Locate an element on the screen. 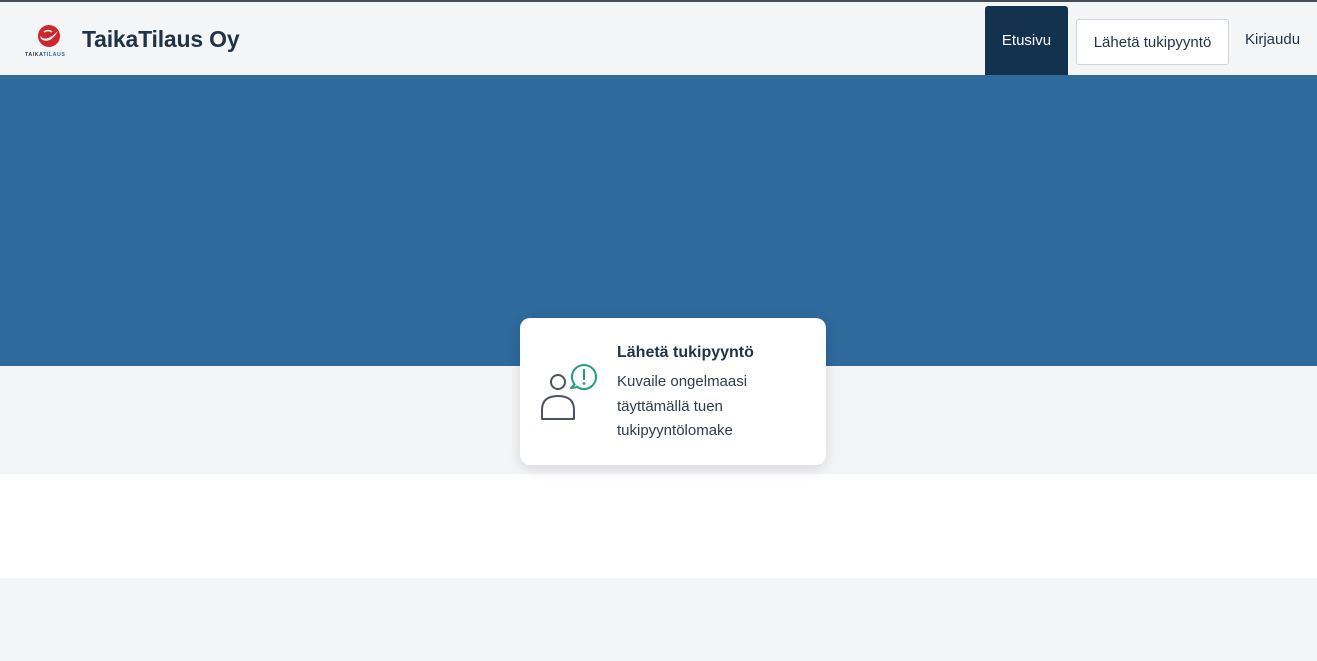 Image resolution: width=1317 pixels, height=661 pixels. logo-icon: TAIKATILAUS is located at coordinates (45, 41).